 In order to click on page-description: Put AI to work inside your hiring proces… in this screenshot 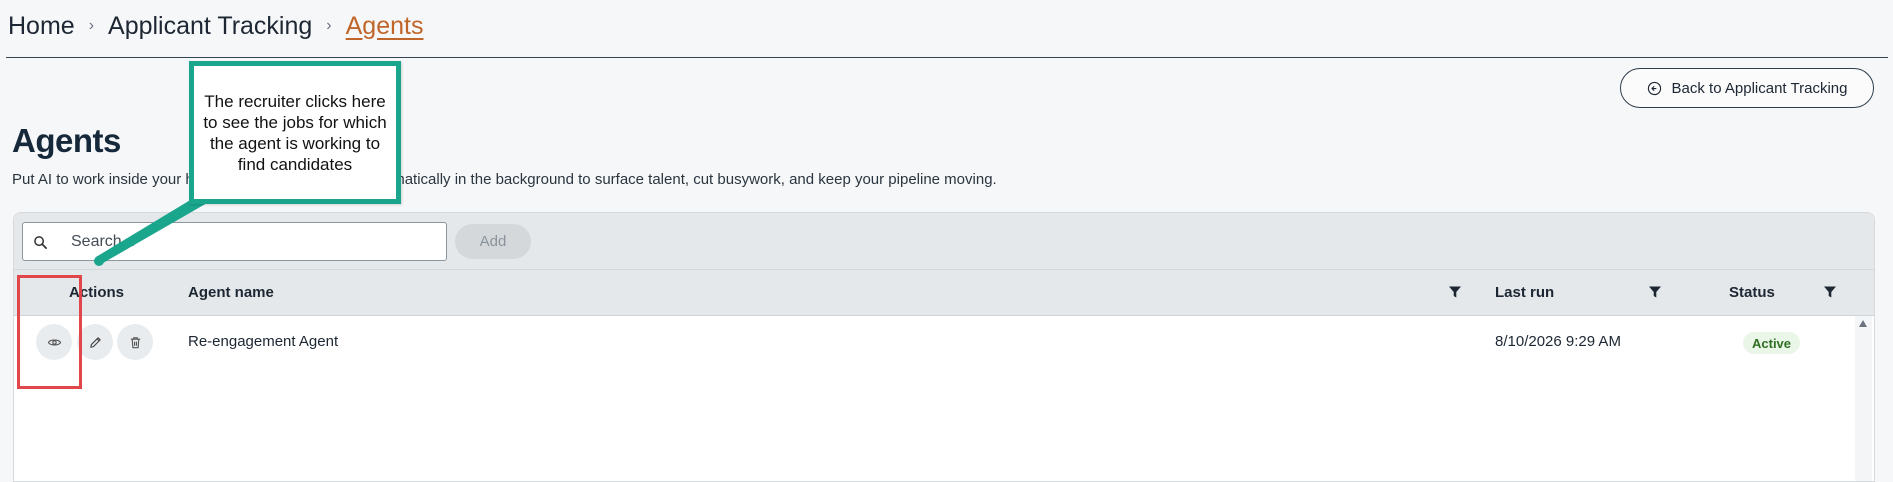, I will do `click(504, 179)`.